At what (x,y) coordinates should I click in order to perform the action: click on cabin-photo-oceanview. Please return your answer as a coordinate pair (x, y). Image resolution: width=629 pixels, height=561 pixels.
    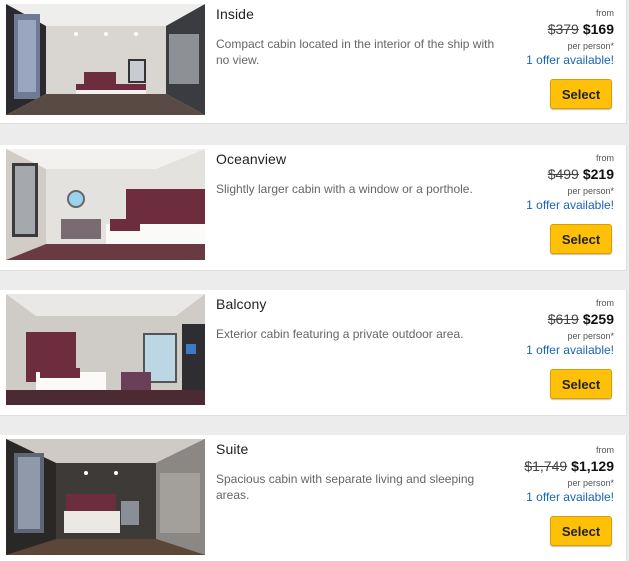
    Looking at the image, I should click on (105, 204).